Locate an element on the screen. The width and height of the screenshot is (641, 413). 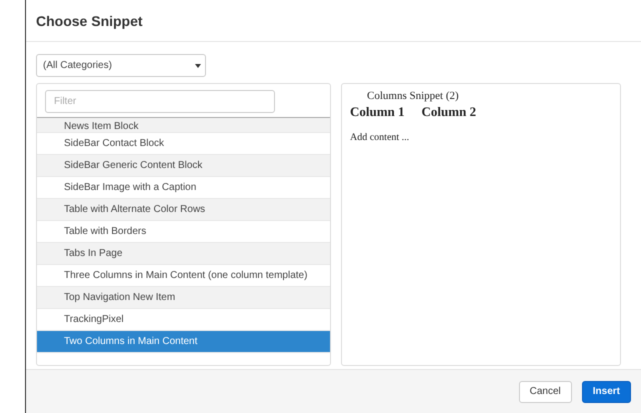
snippet-item: SideBar Generic Content Block is located at coordinates (183, 166).